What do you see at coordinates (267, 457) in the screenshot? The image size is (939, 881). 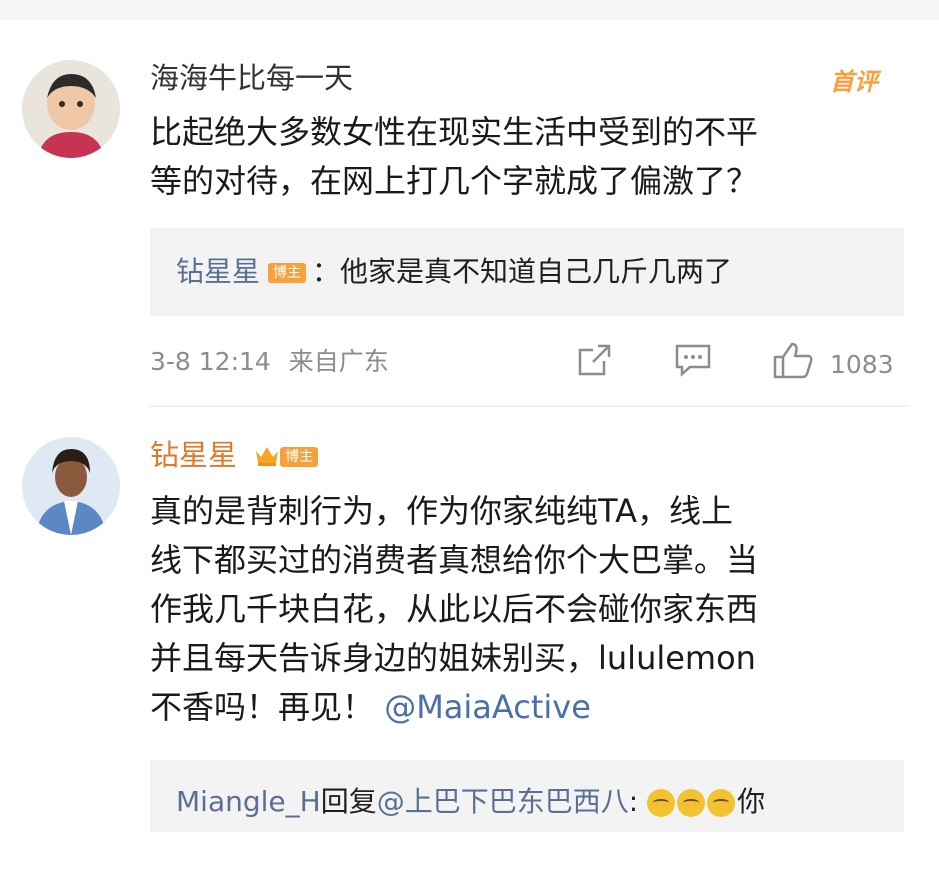 I see `crown-icon` at bounding box center [267, 457].